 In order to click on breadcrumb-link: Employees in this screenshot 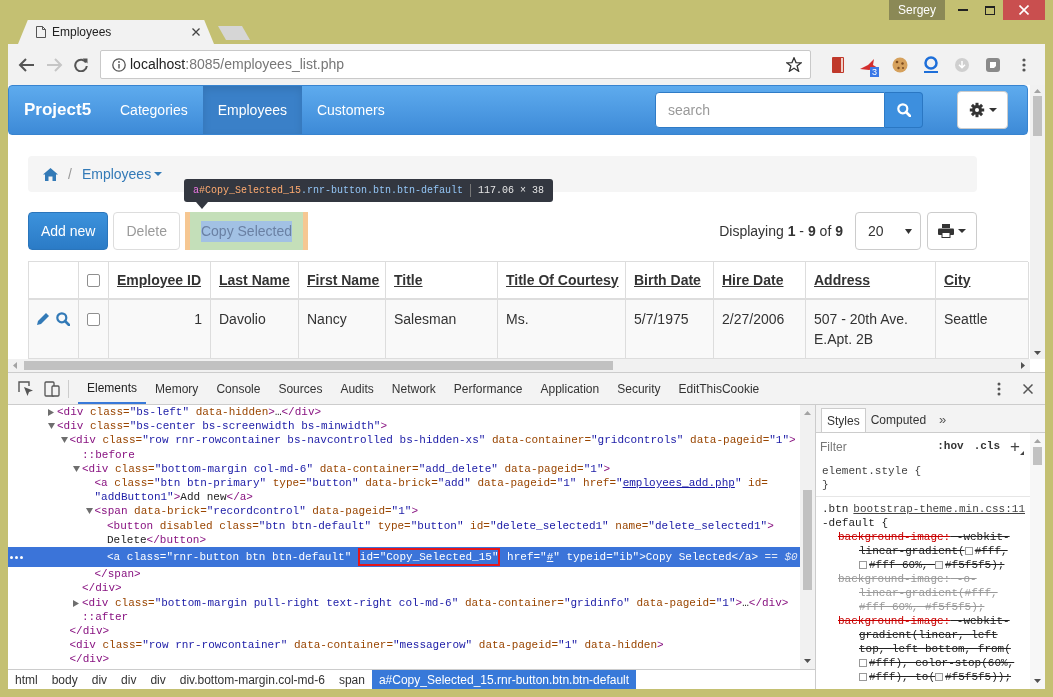, I will do `click(122, 174)`.